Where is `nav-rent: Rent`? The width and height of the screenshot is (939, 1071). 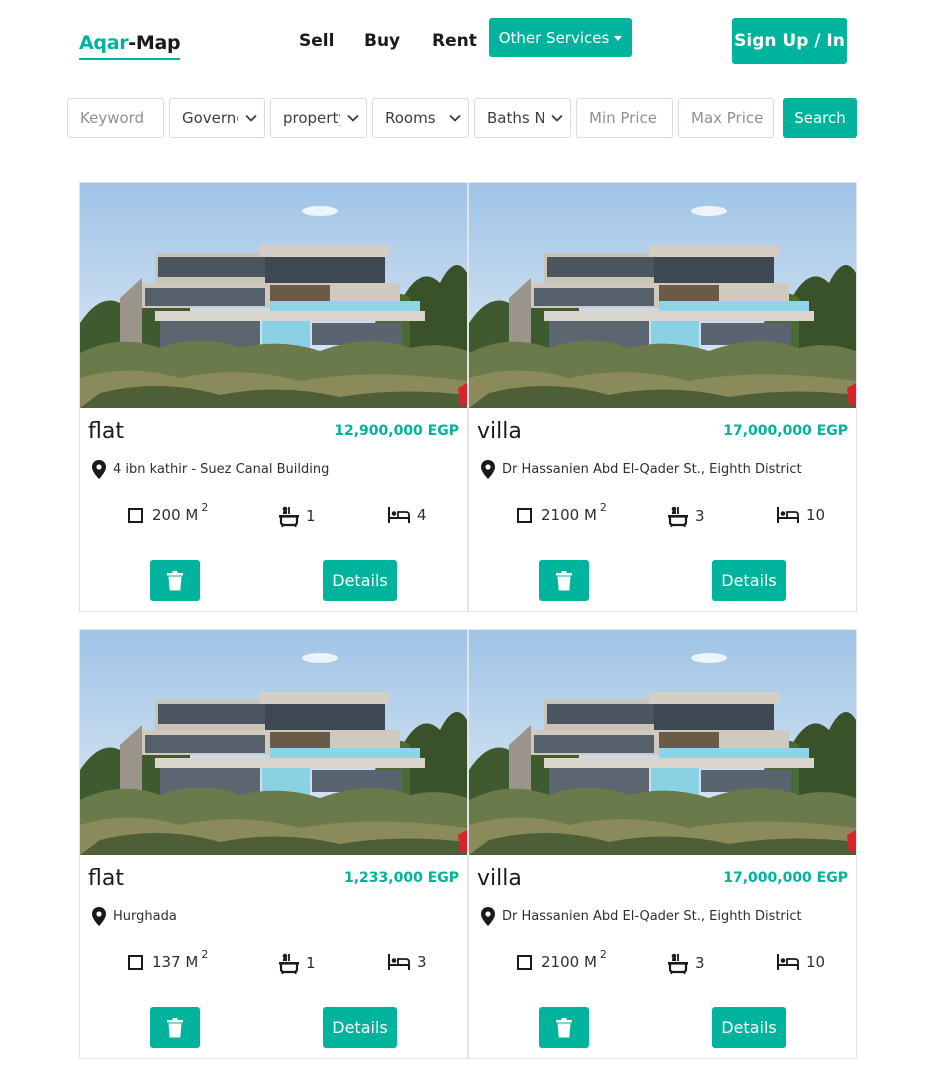 nav-rent: Rent is located at coordinates (454, 41).